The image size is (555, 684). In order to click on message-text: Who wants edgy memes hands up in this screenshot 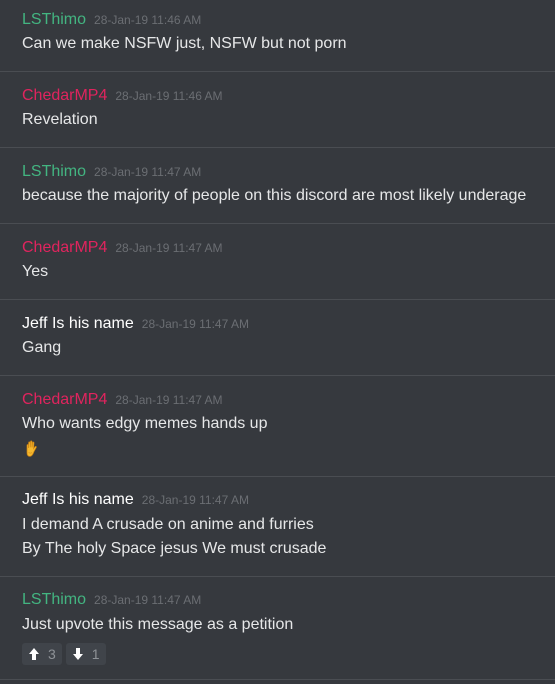, I will do `click(145, 423)`.